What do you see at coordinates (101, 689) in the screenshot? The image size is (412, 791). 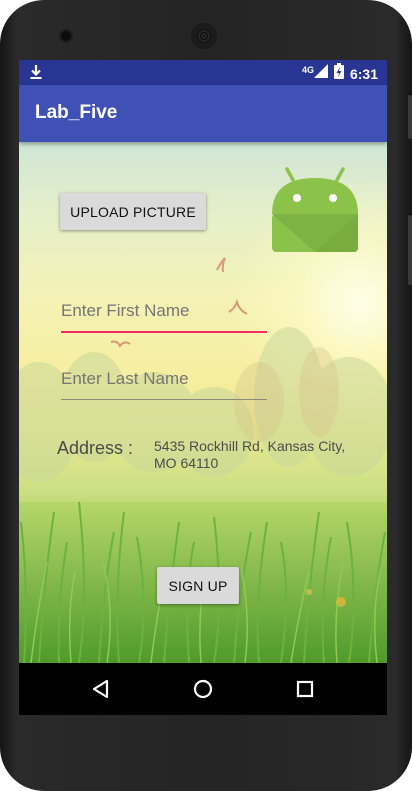 I see `back-triangle-icon` at bounding box center [101, 689].